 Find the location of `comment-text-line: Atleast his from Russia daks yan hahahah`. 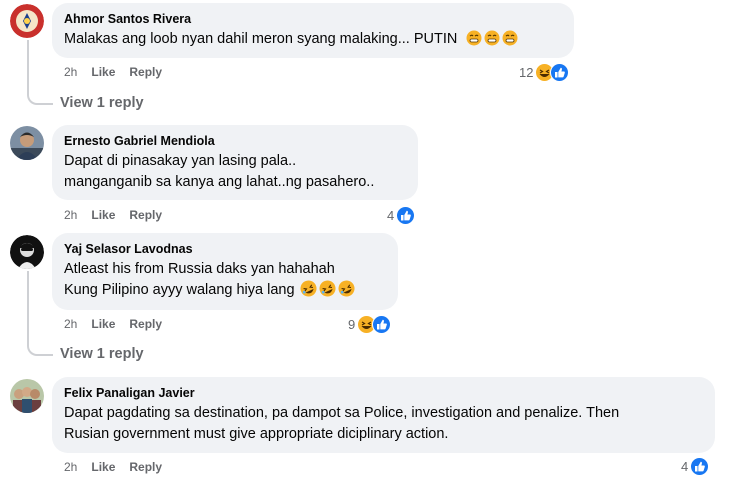

comment-text-line: Atleast his from Russia daks yan hahahah is located at coordinates (199, 269).